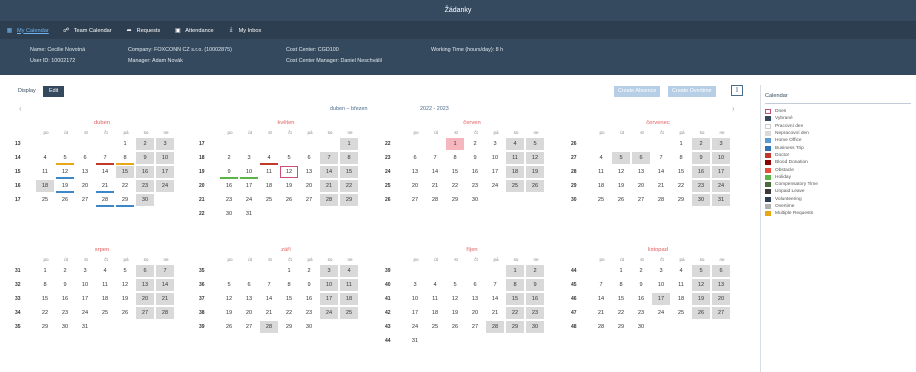  Describe the element at coordinates (20, 108) in the screenshot. I see `prev-period-icon: ‹` at that location.